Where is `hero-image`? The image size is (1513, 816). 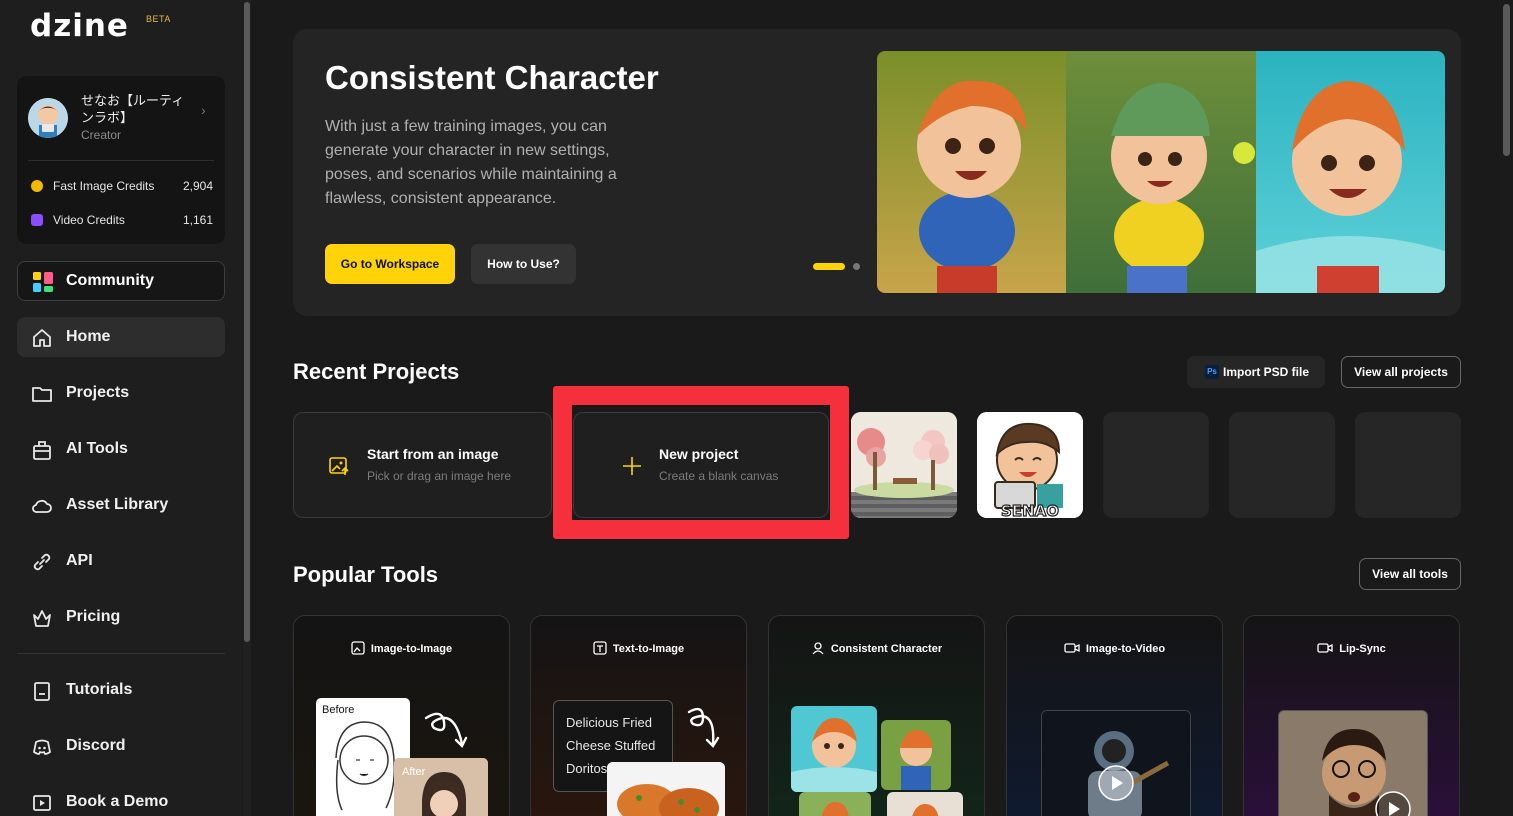 hero-image is located at coordinates (1161, 172).